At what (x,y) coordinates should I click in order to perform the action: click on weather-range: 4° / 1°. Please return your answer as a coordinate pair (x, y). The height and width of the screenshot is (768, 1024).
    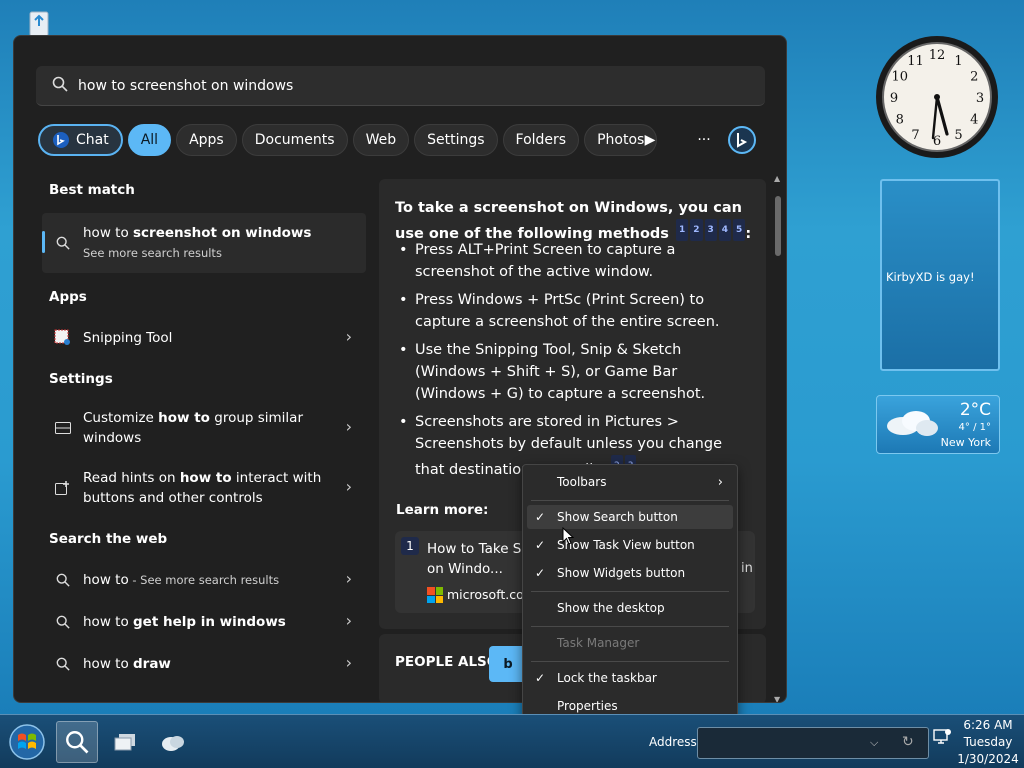
    Looking at the image, I should click on (974, 427).